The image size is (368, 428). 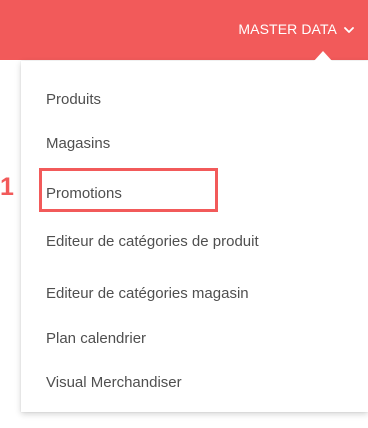 I want to click on menu-item-magasins: Magasins, so click(x=78, y=144).